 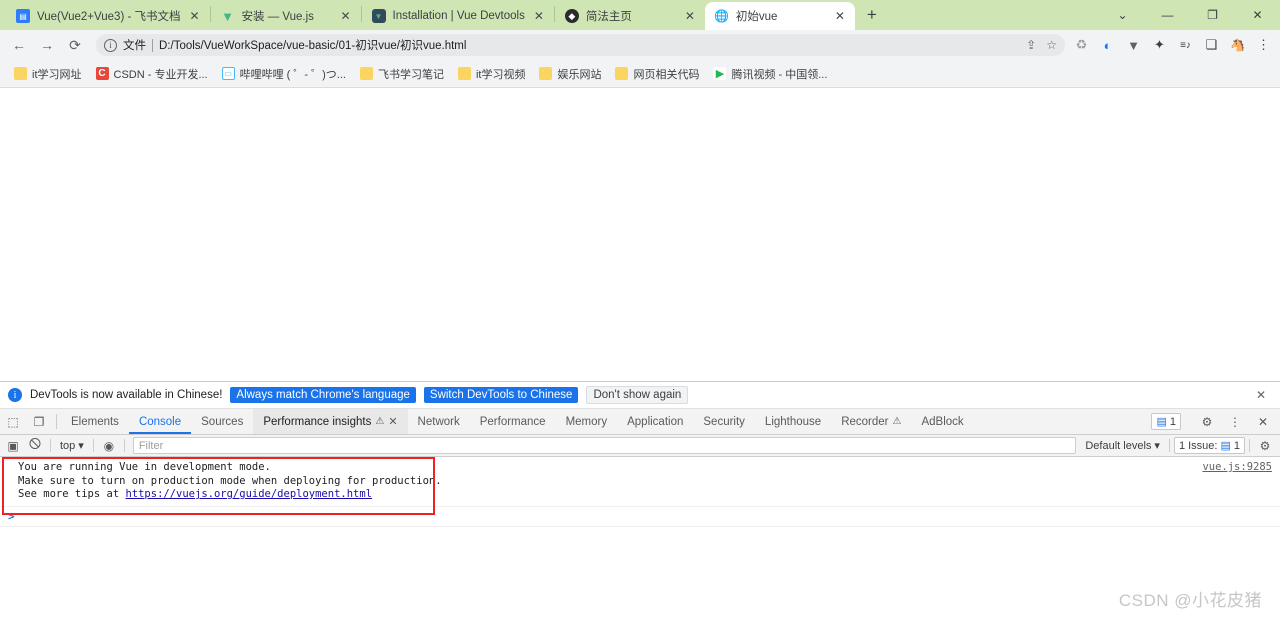 What do you see at coordinates (1122, 15) in the screenshot?
I see `tab-search-icon: ⌄` at bounding box center [1122, 15].